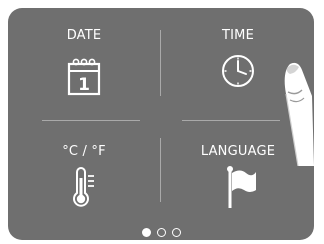 Image resolution: width=324 pixels, height=244 pixels. What do you see at coordinates (241, 187) in the screenshot?
I see `flag-icon` at bounding box center [241, 187].